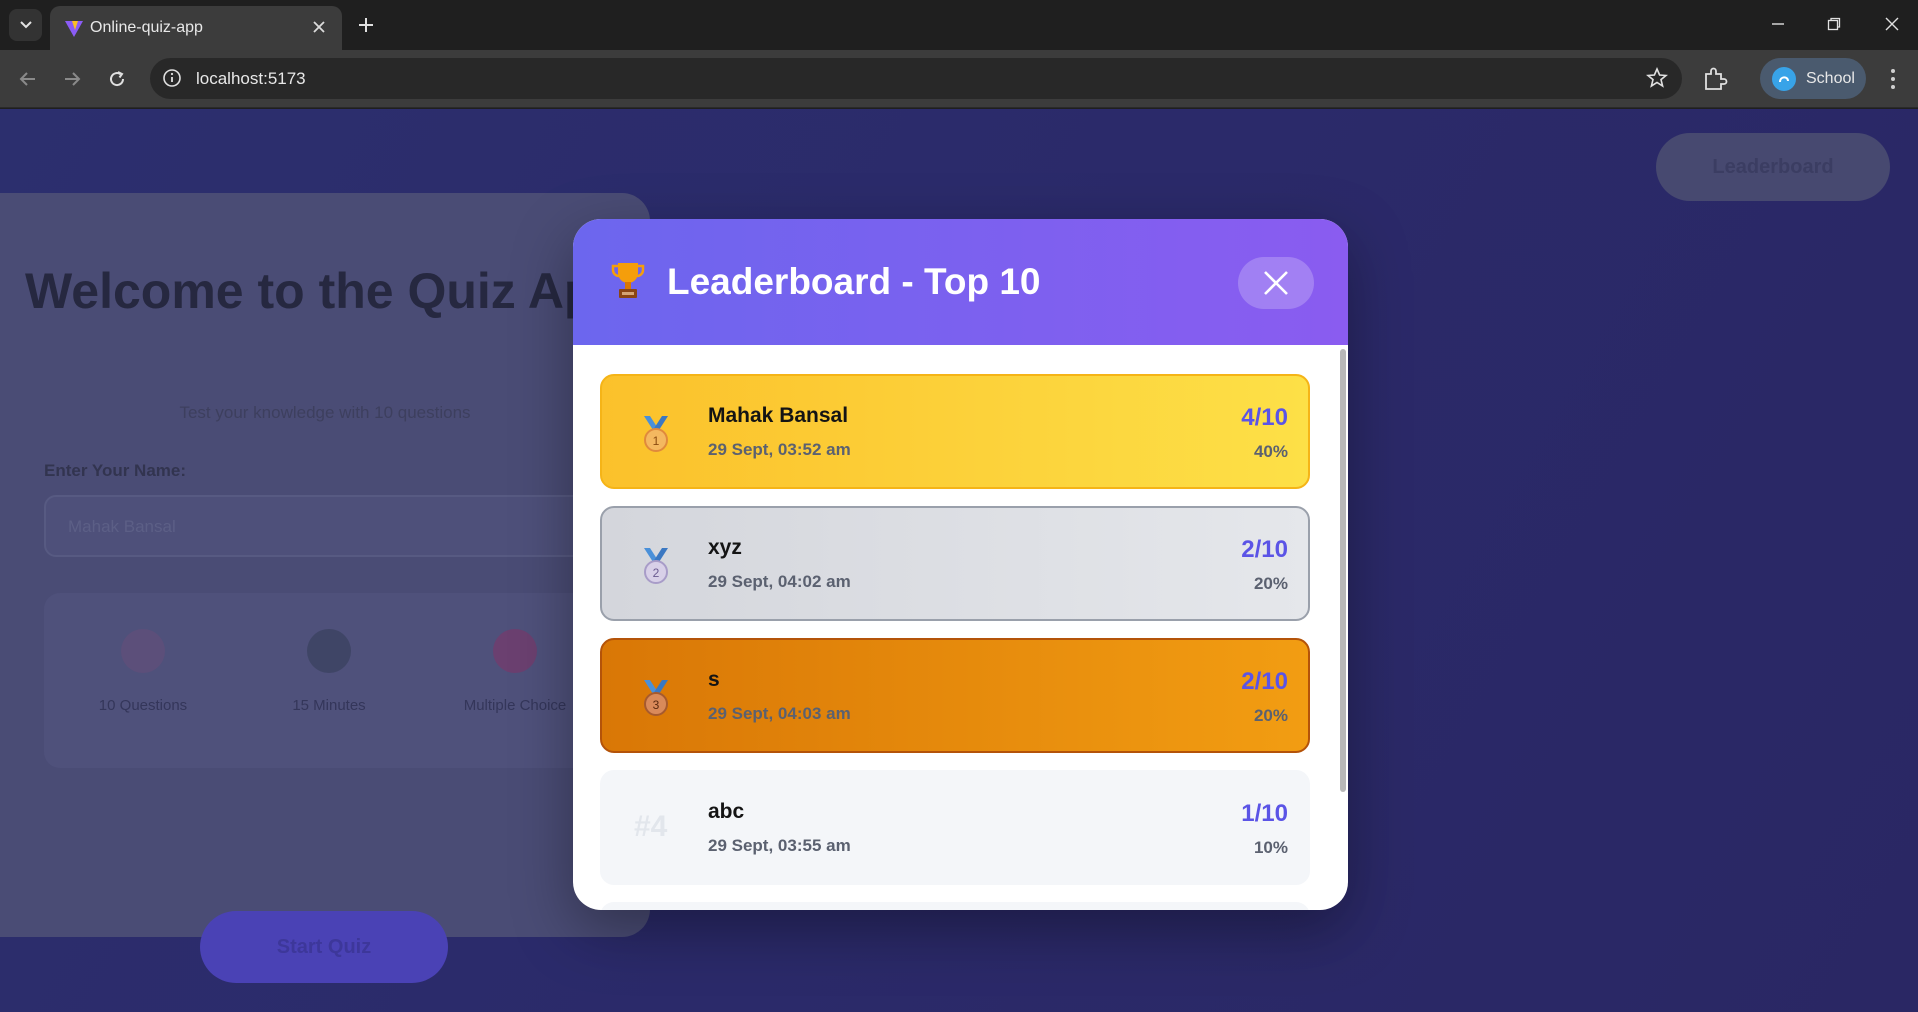 This screenshot has height=1012, width=1918. What do you see at coordinates (146, 27) in the screenshot?
I see `tab-title: Online-quiz-app` at bounding box center [146, 27].